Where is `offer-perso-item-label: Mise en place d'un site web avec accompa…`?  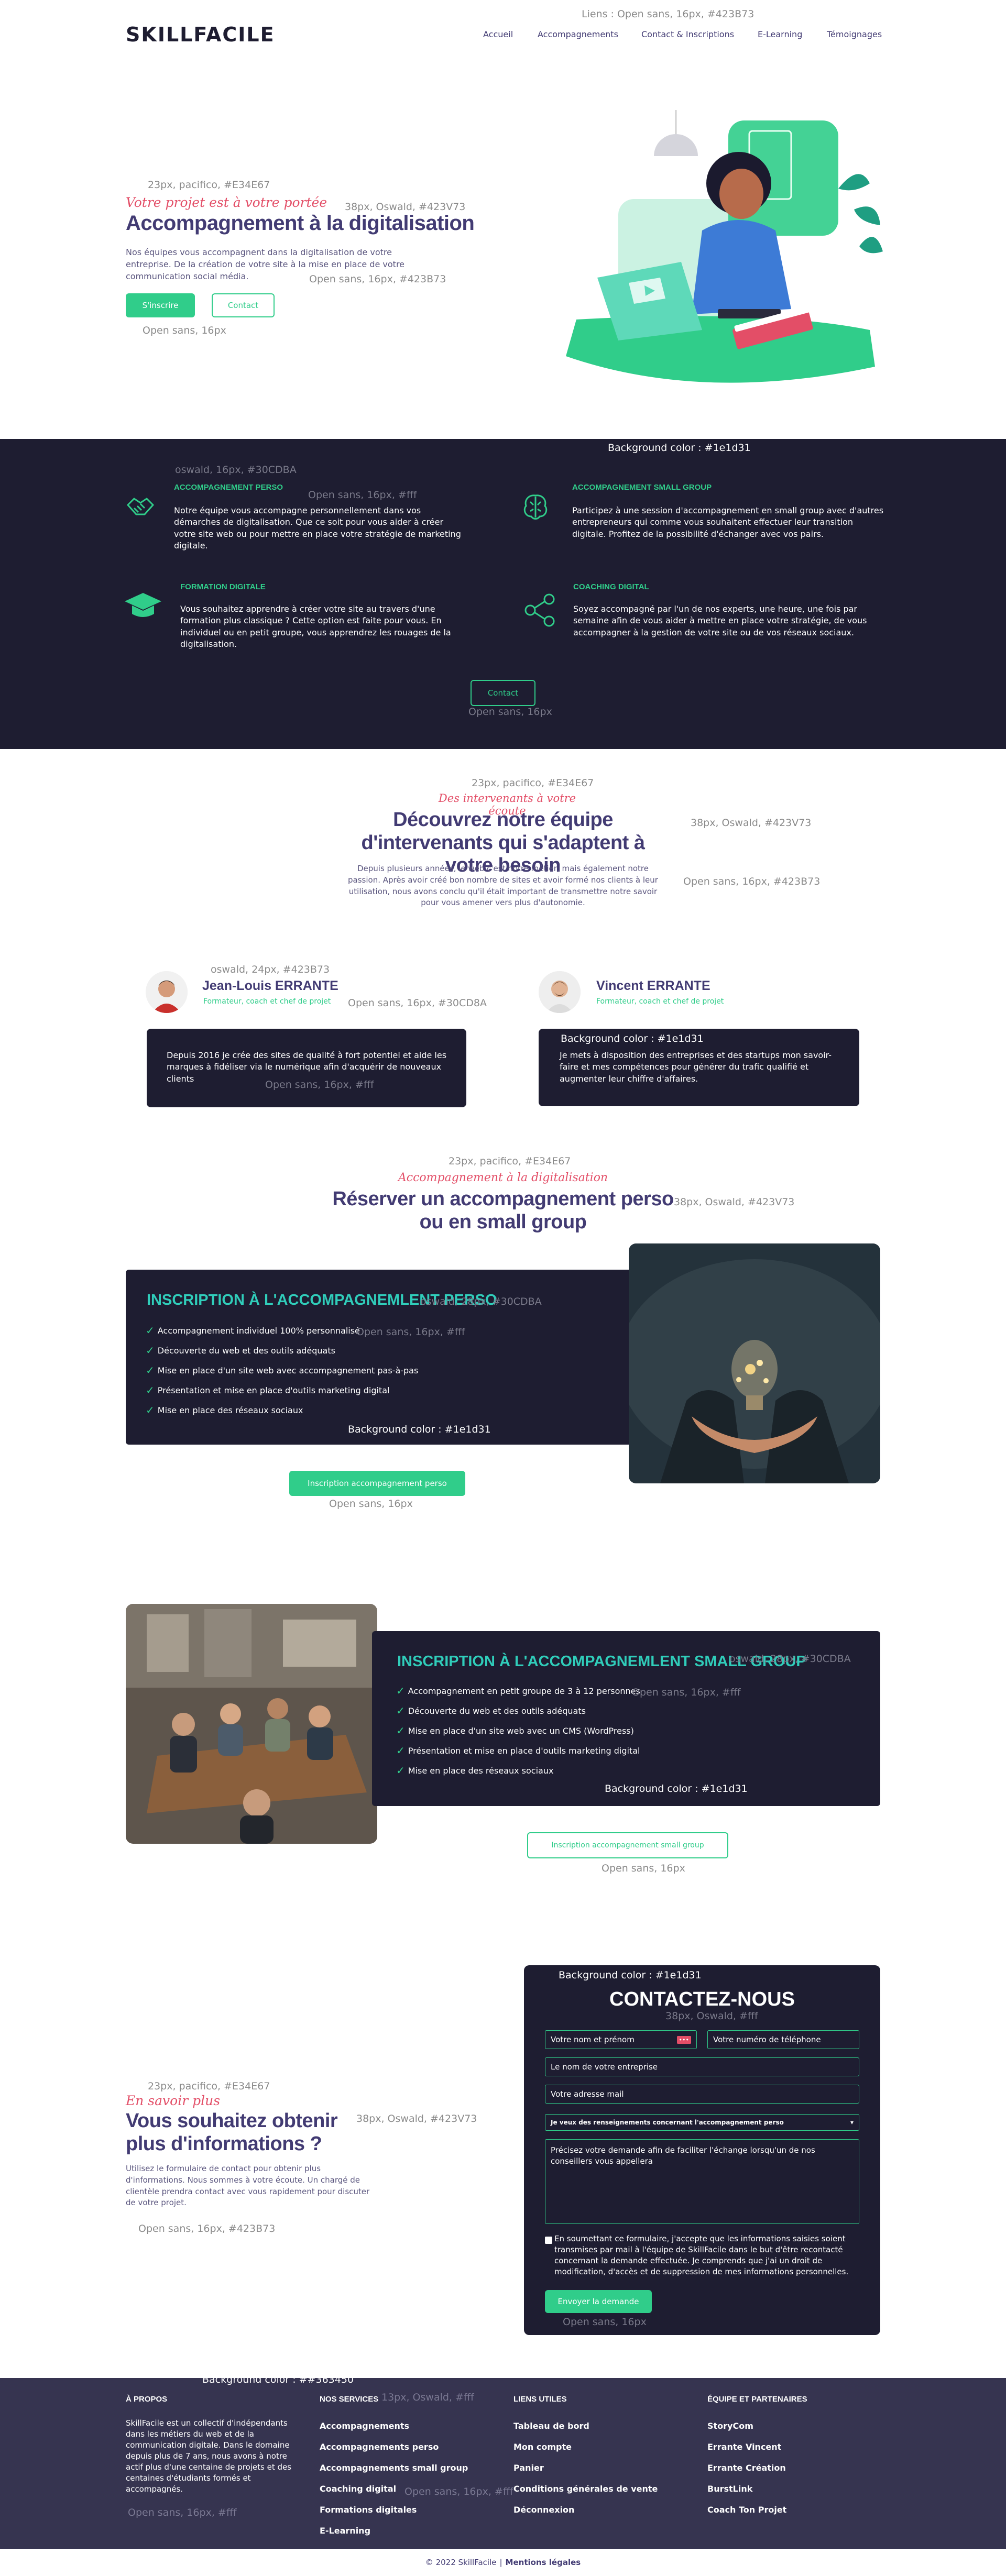 offer-perso-item-label: Mise en place d'un site web avec accompa… is located at coordinates (288, 1370).